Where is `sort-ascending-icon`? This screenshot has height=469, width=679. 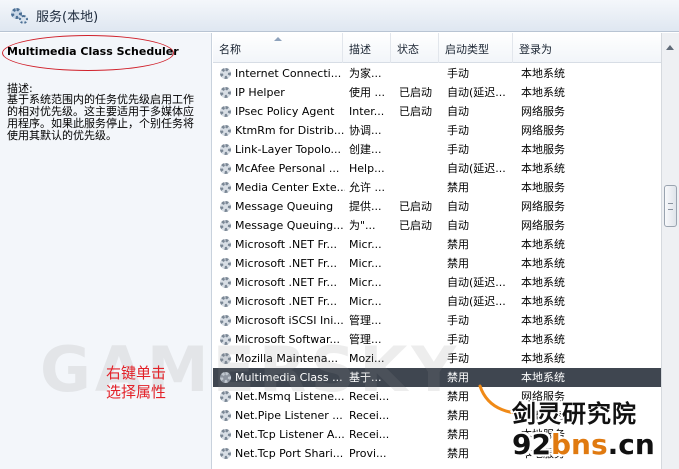
sort-ascending-icon is located at coordinates (278, 39).